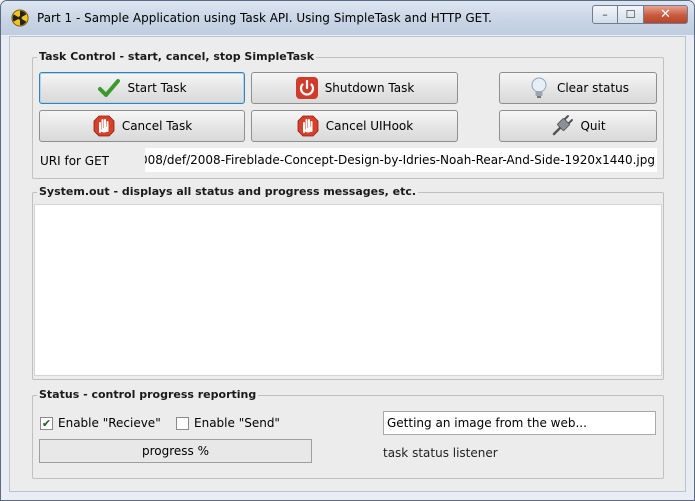 The image size is (695, 501). I want to click on checkbox-checked-icon: ✔, so click(46, 423).